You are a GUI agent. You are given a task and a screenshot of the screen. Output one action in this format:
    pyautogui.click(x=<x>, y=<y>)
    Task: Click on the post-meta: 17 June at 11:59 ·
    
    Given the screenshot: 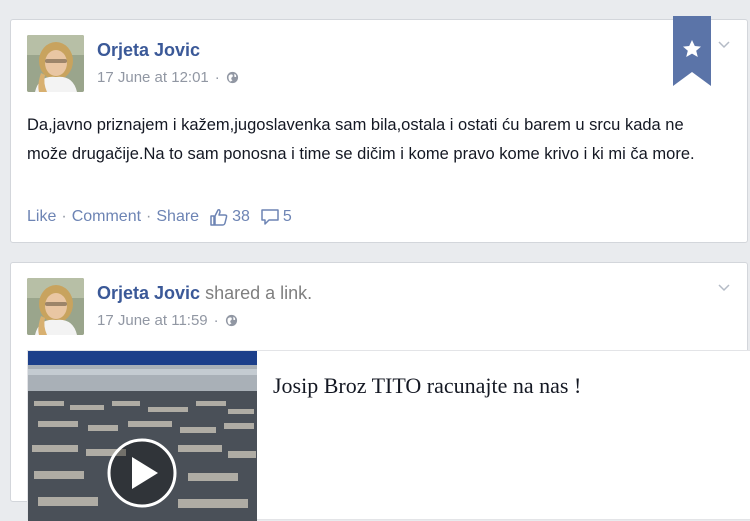 What is the action you would take?
    pyautogui.click(x=167, y=320)
    